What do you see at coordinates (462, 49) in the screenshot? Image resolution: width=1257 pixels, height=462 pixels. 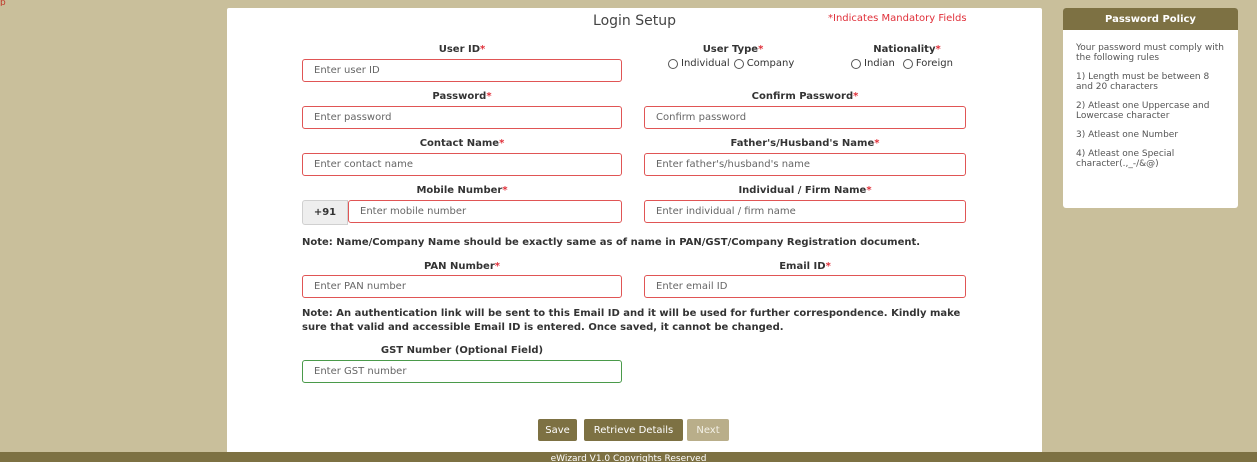 I see `user-id-label: User ID*` at bounding box center [462, 49].